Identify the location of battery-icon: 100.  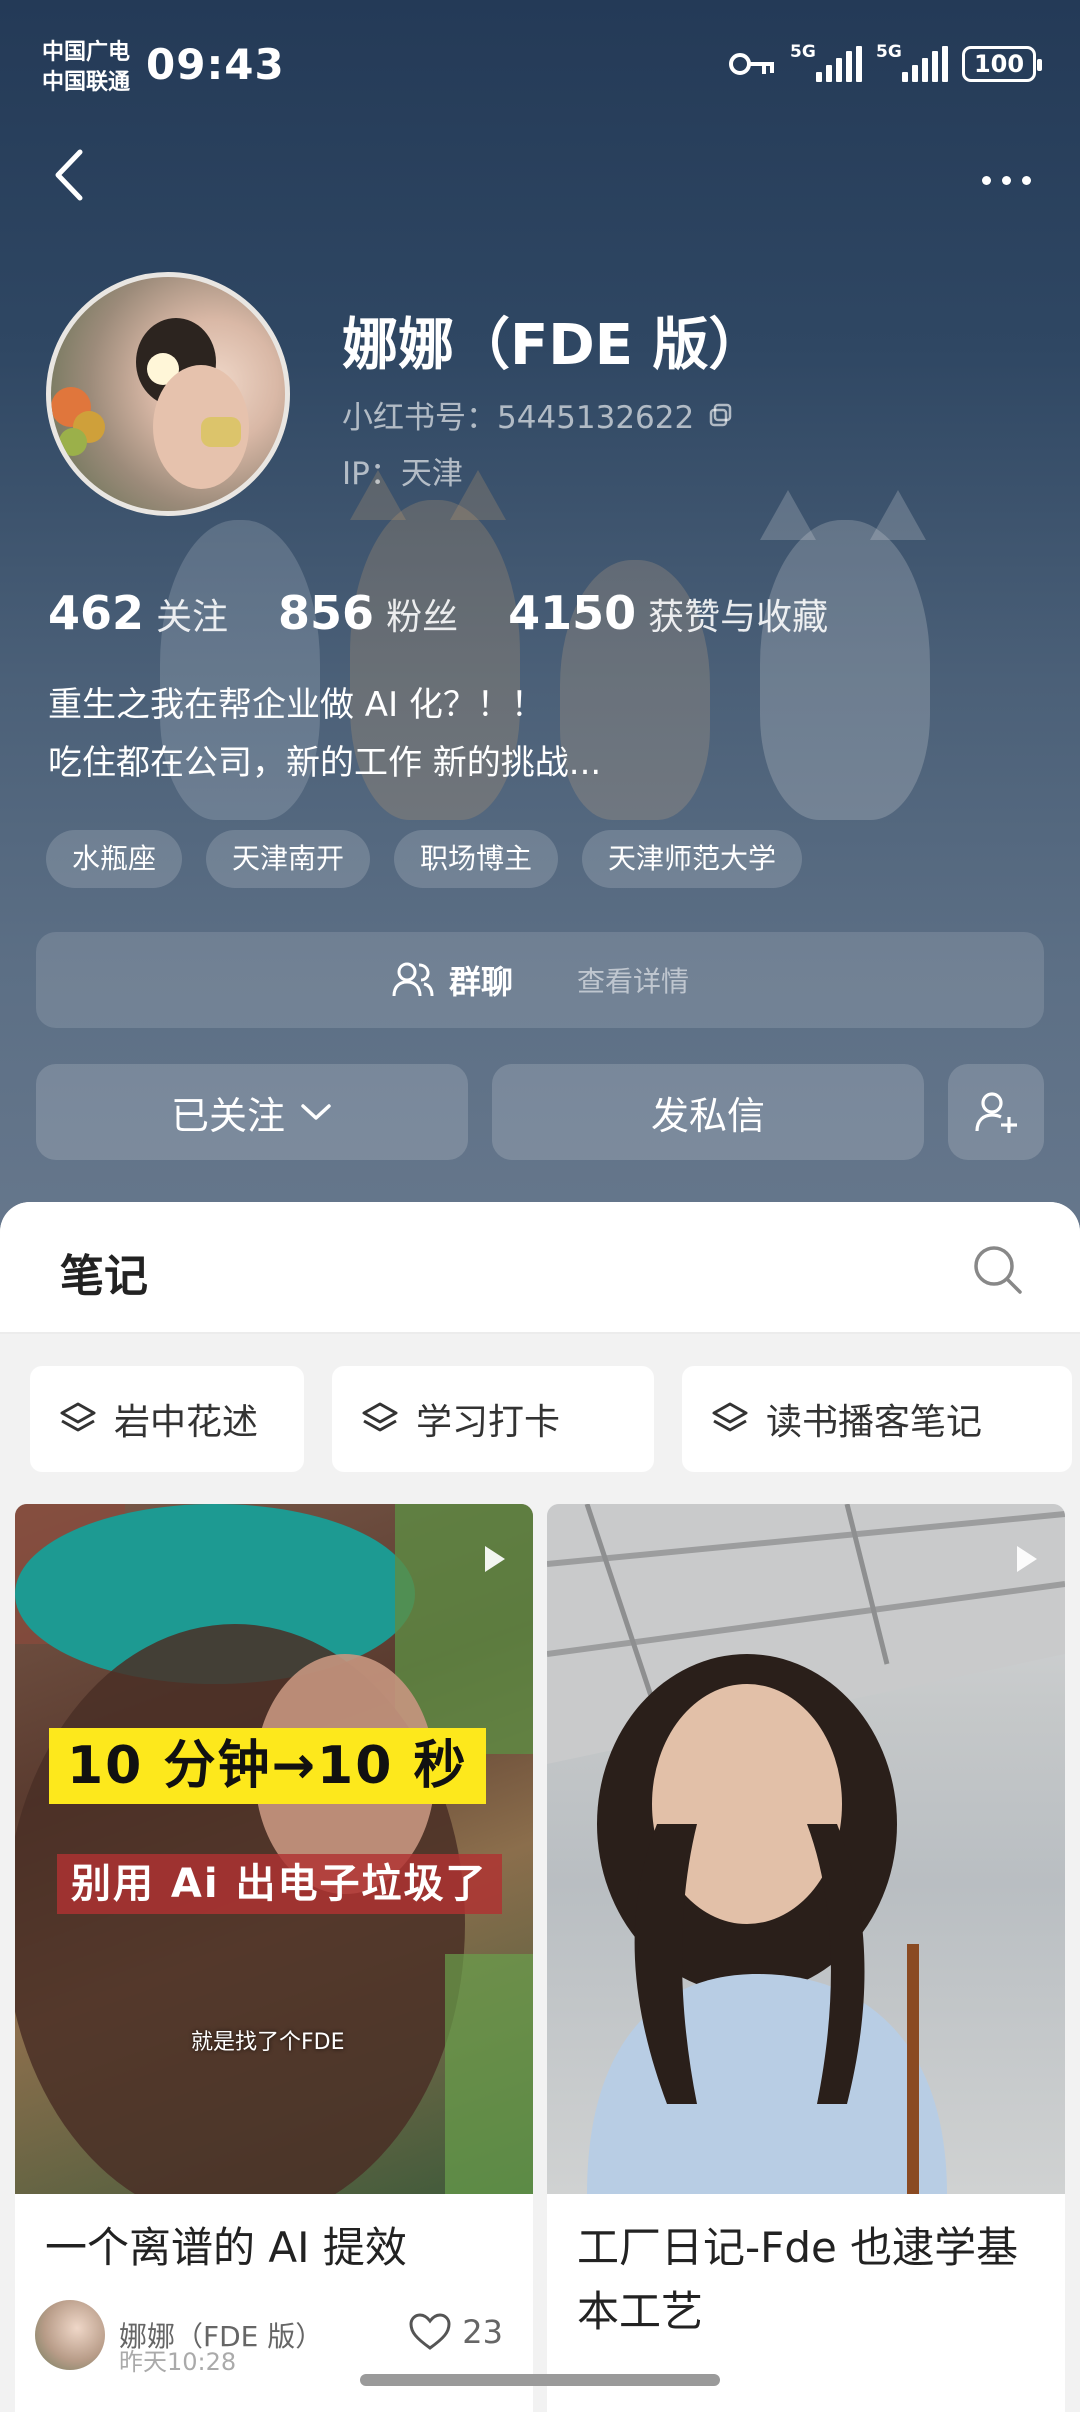
(1002, 64).